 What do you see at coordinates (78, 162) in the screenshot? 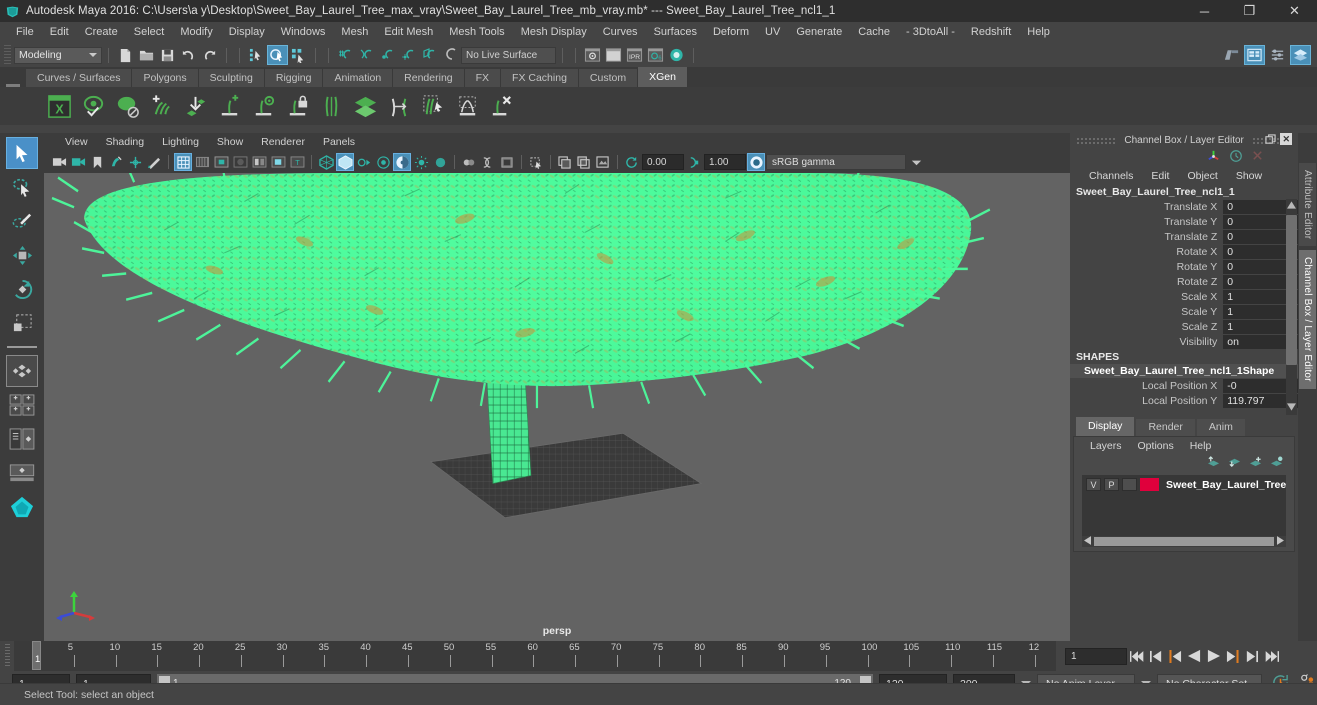
I see `lock-camera-icon` at bounding box center [78, 162].